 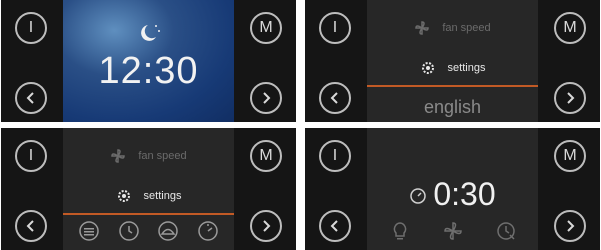 I want to click on timer-screen: 0:30, so click(x=452, y=189).